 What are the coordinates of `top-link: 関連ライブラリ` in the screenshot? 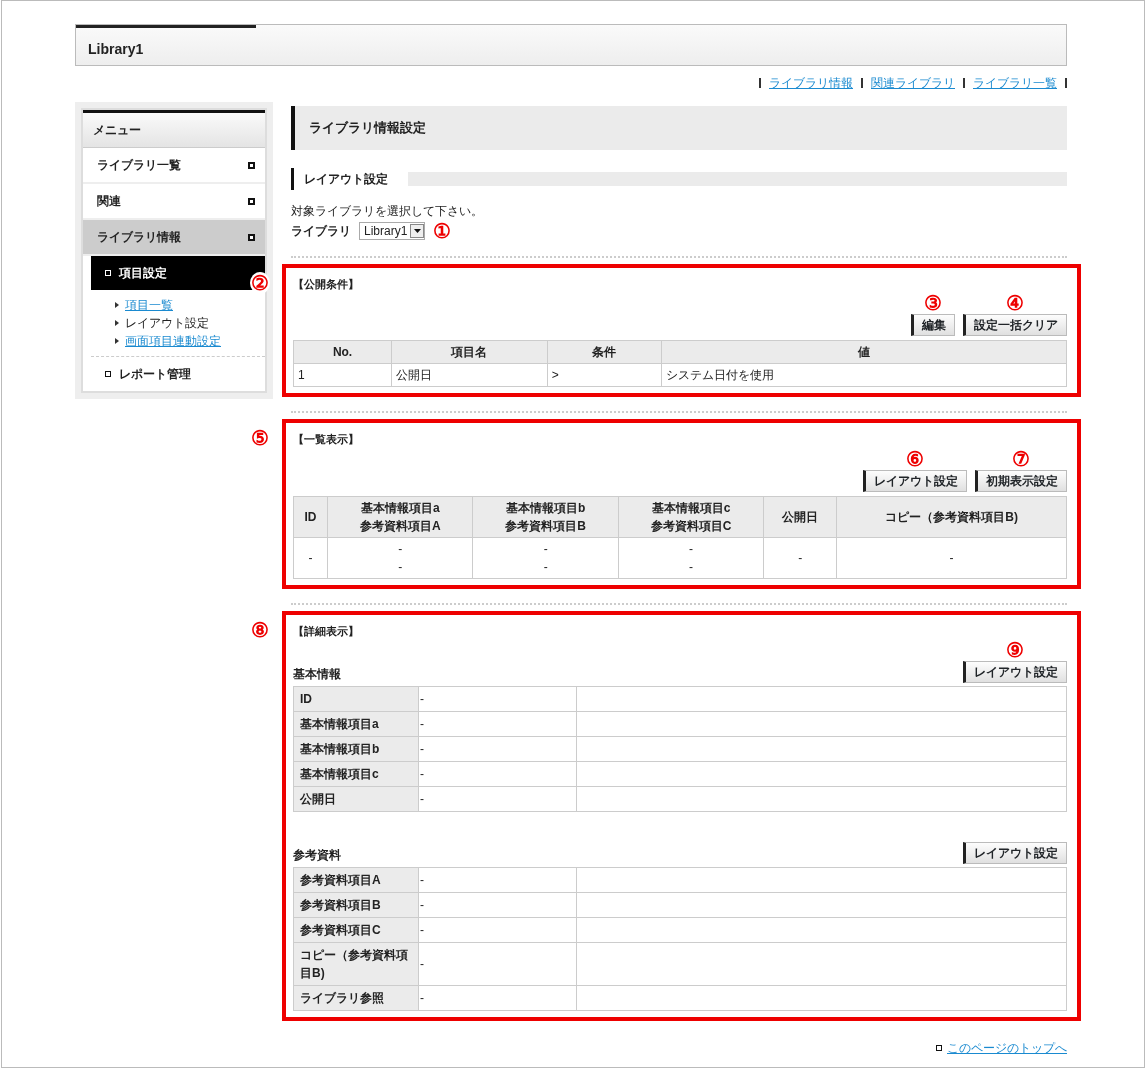 It's located at (913, 83).